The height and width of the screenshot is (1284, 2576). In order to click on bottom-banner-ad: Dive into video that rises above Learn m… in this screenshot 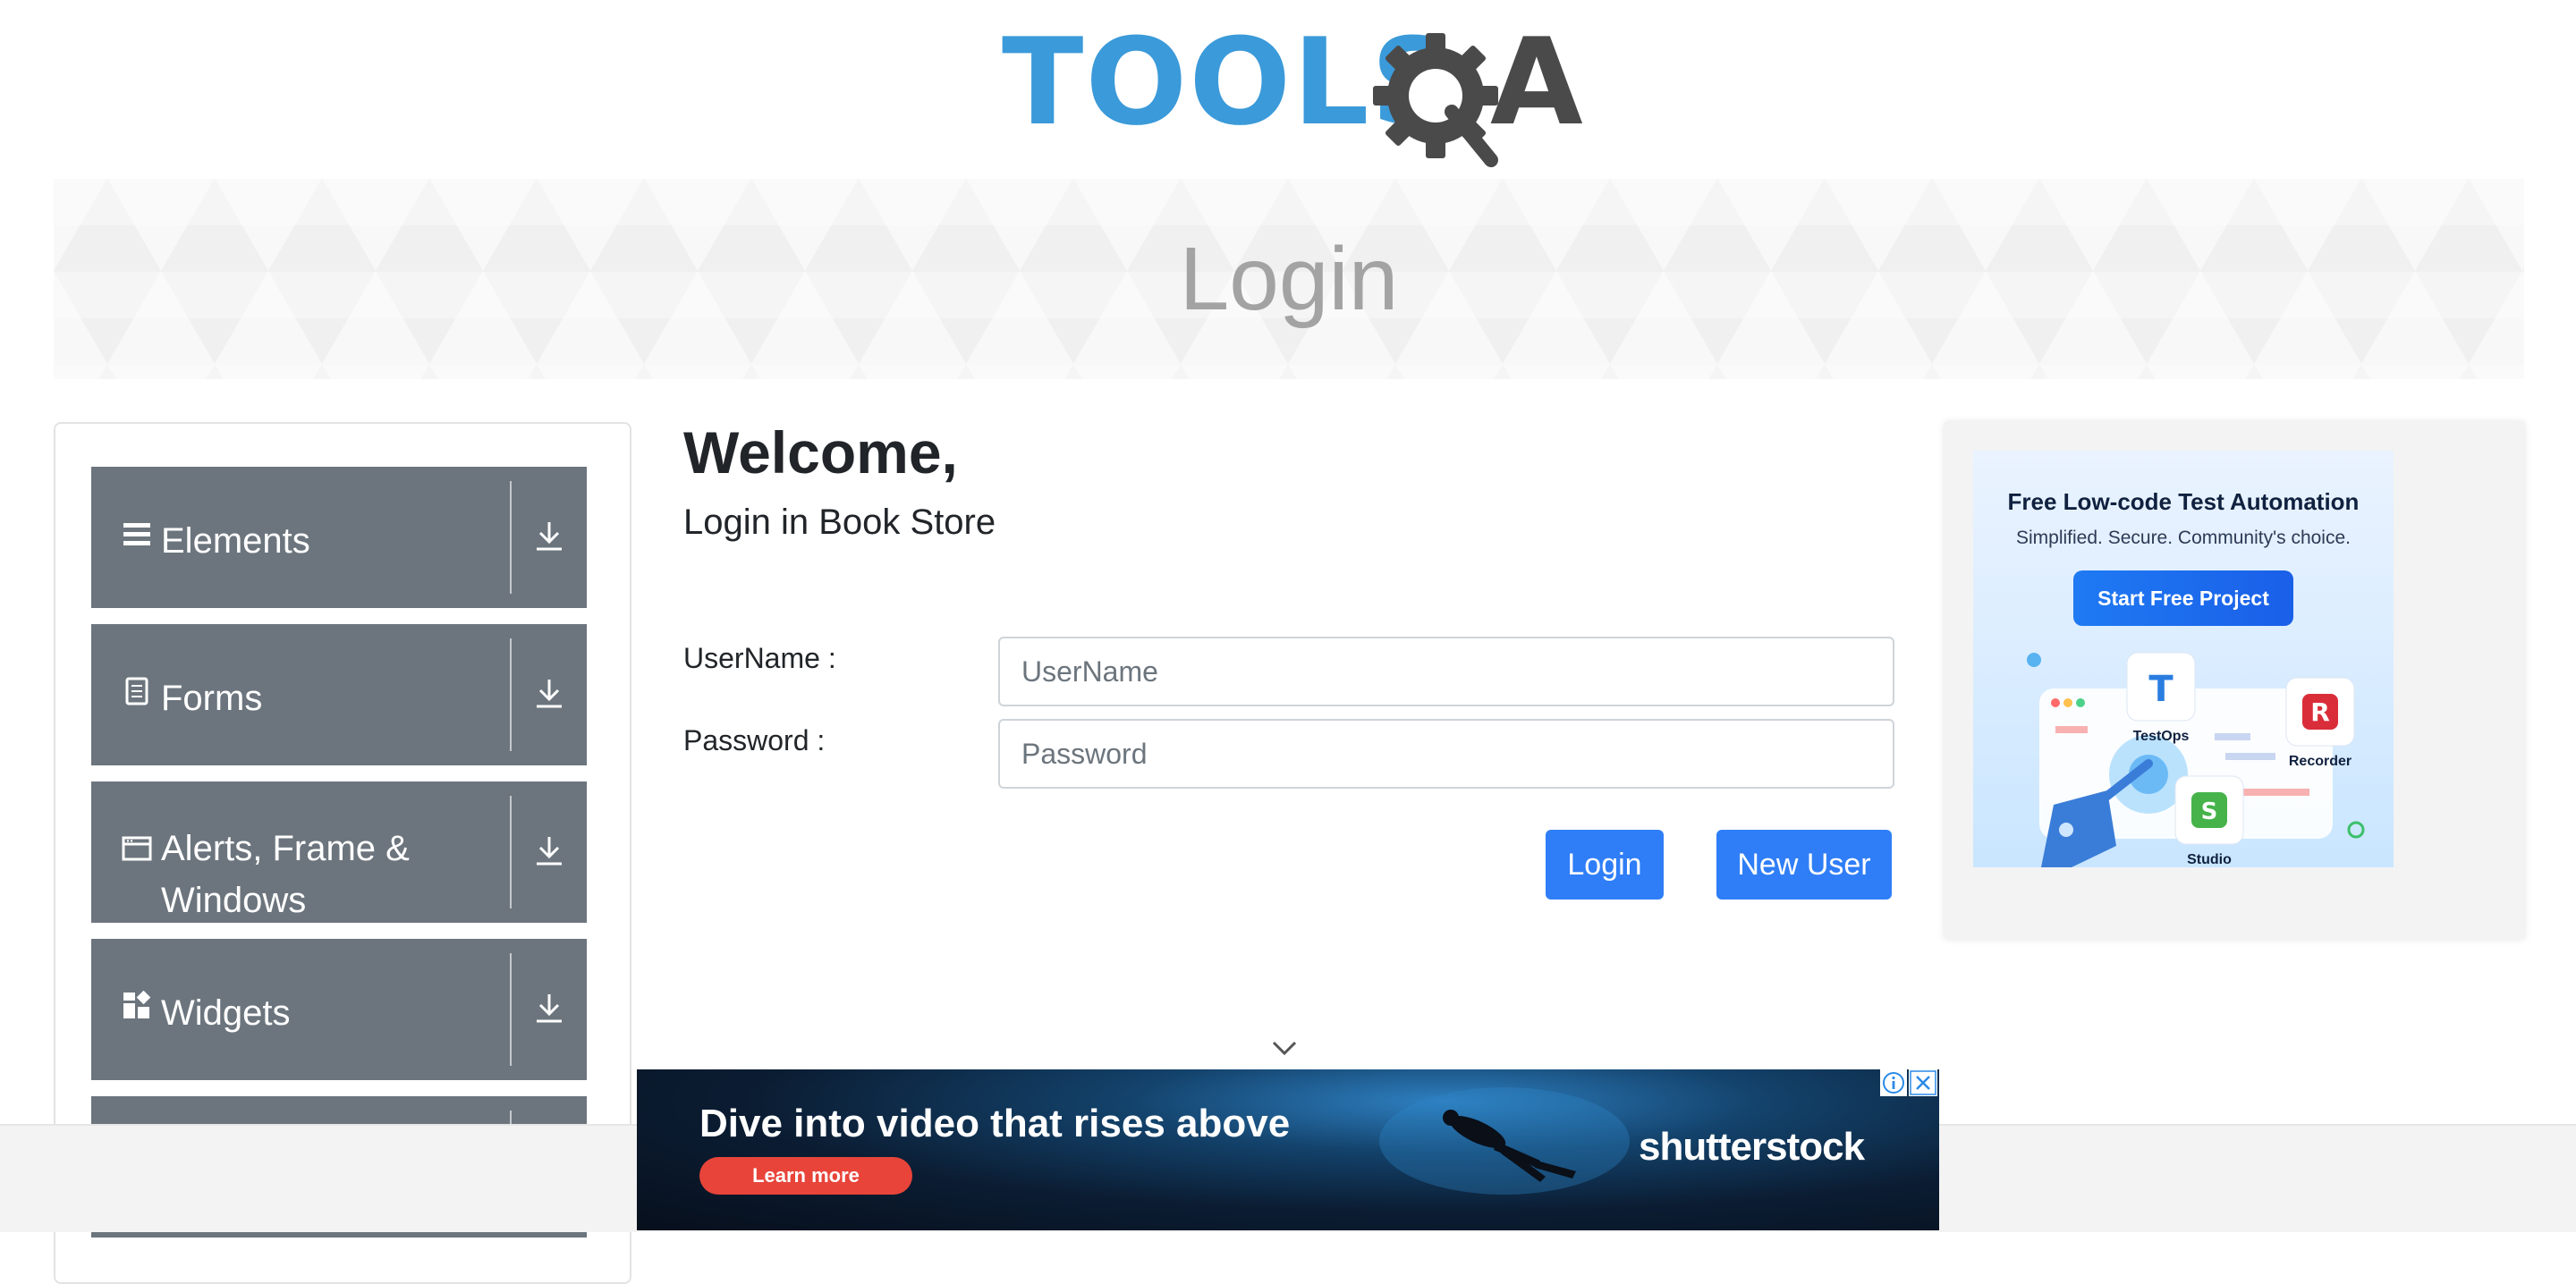, I will do `click(1288, 1149)`.